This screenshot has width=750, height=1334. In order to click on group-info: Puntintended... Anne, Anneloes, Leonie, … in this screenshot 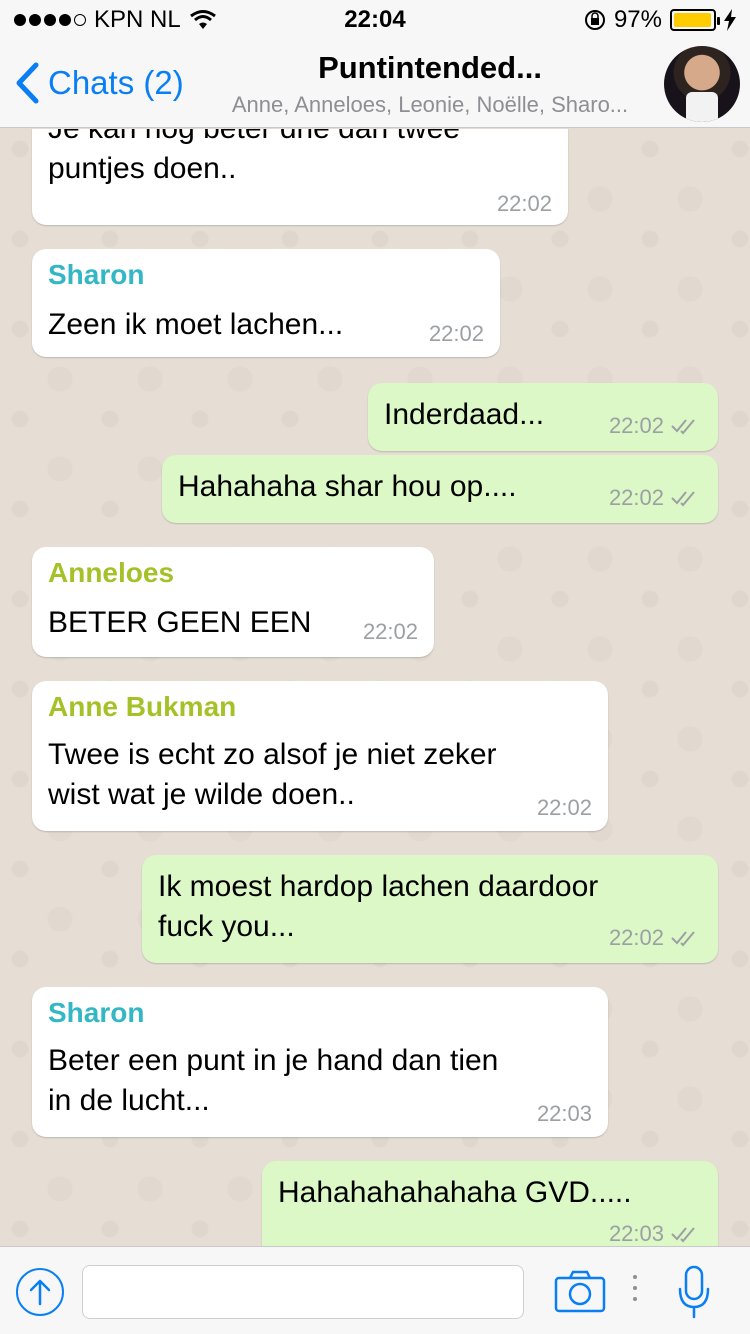, I will do `click(430, 84)`.